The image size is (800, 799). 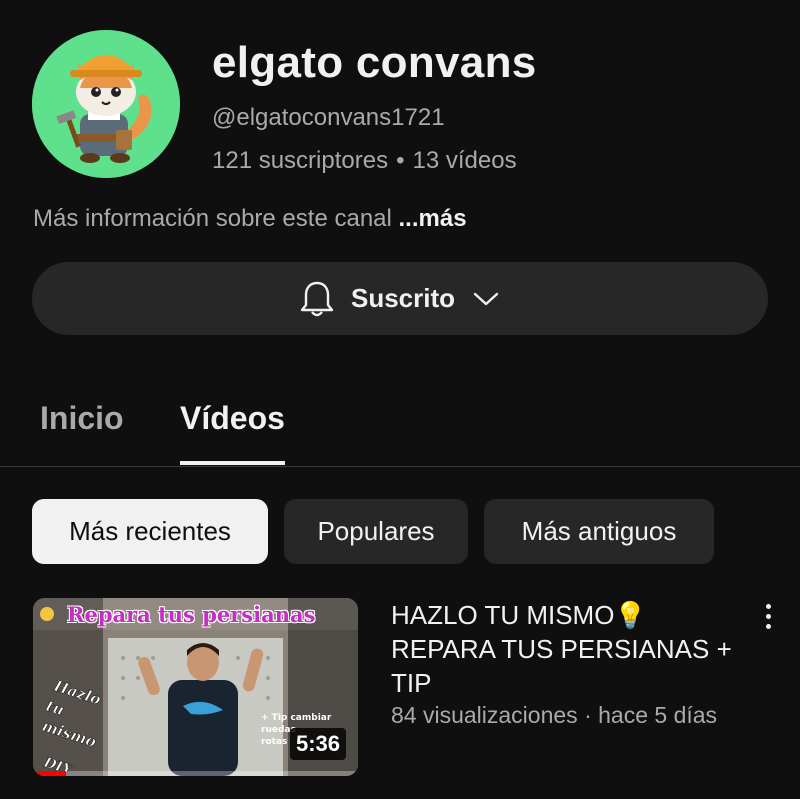 What do you see at coordinates (150, 531) in the screenshot?
I see `filter-chip-recent: Más recientes` at bounding box center [150, 531].